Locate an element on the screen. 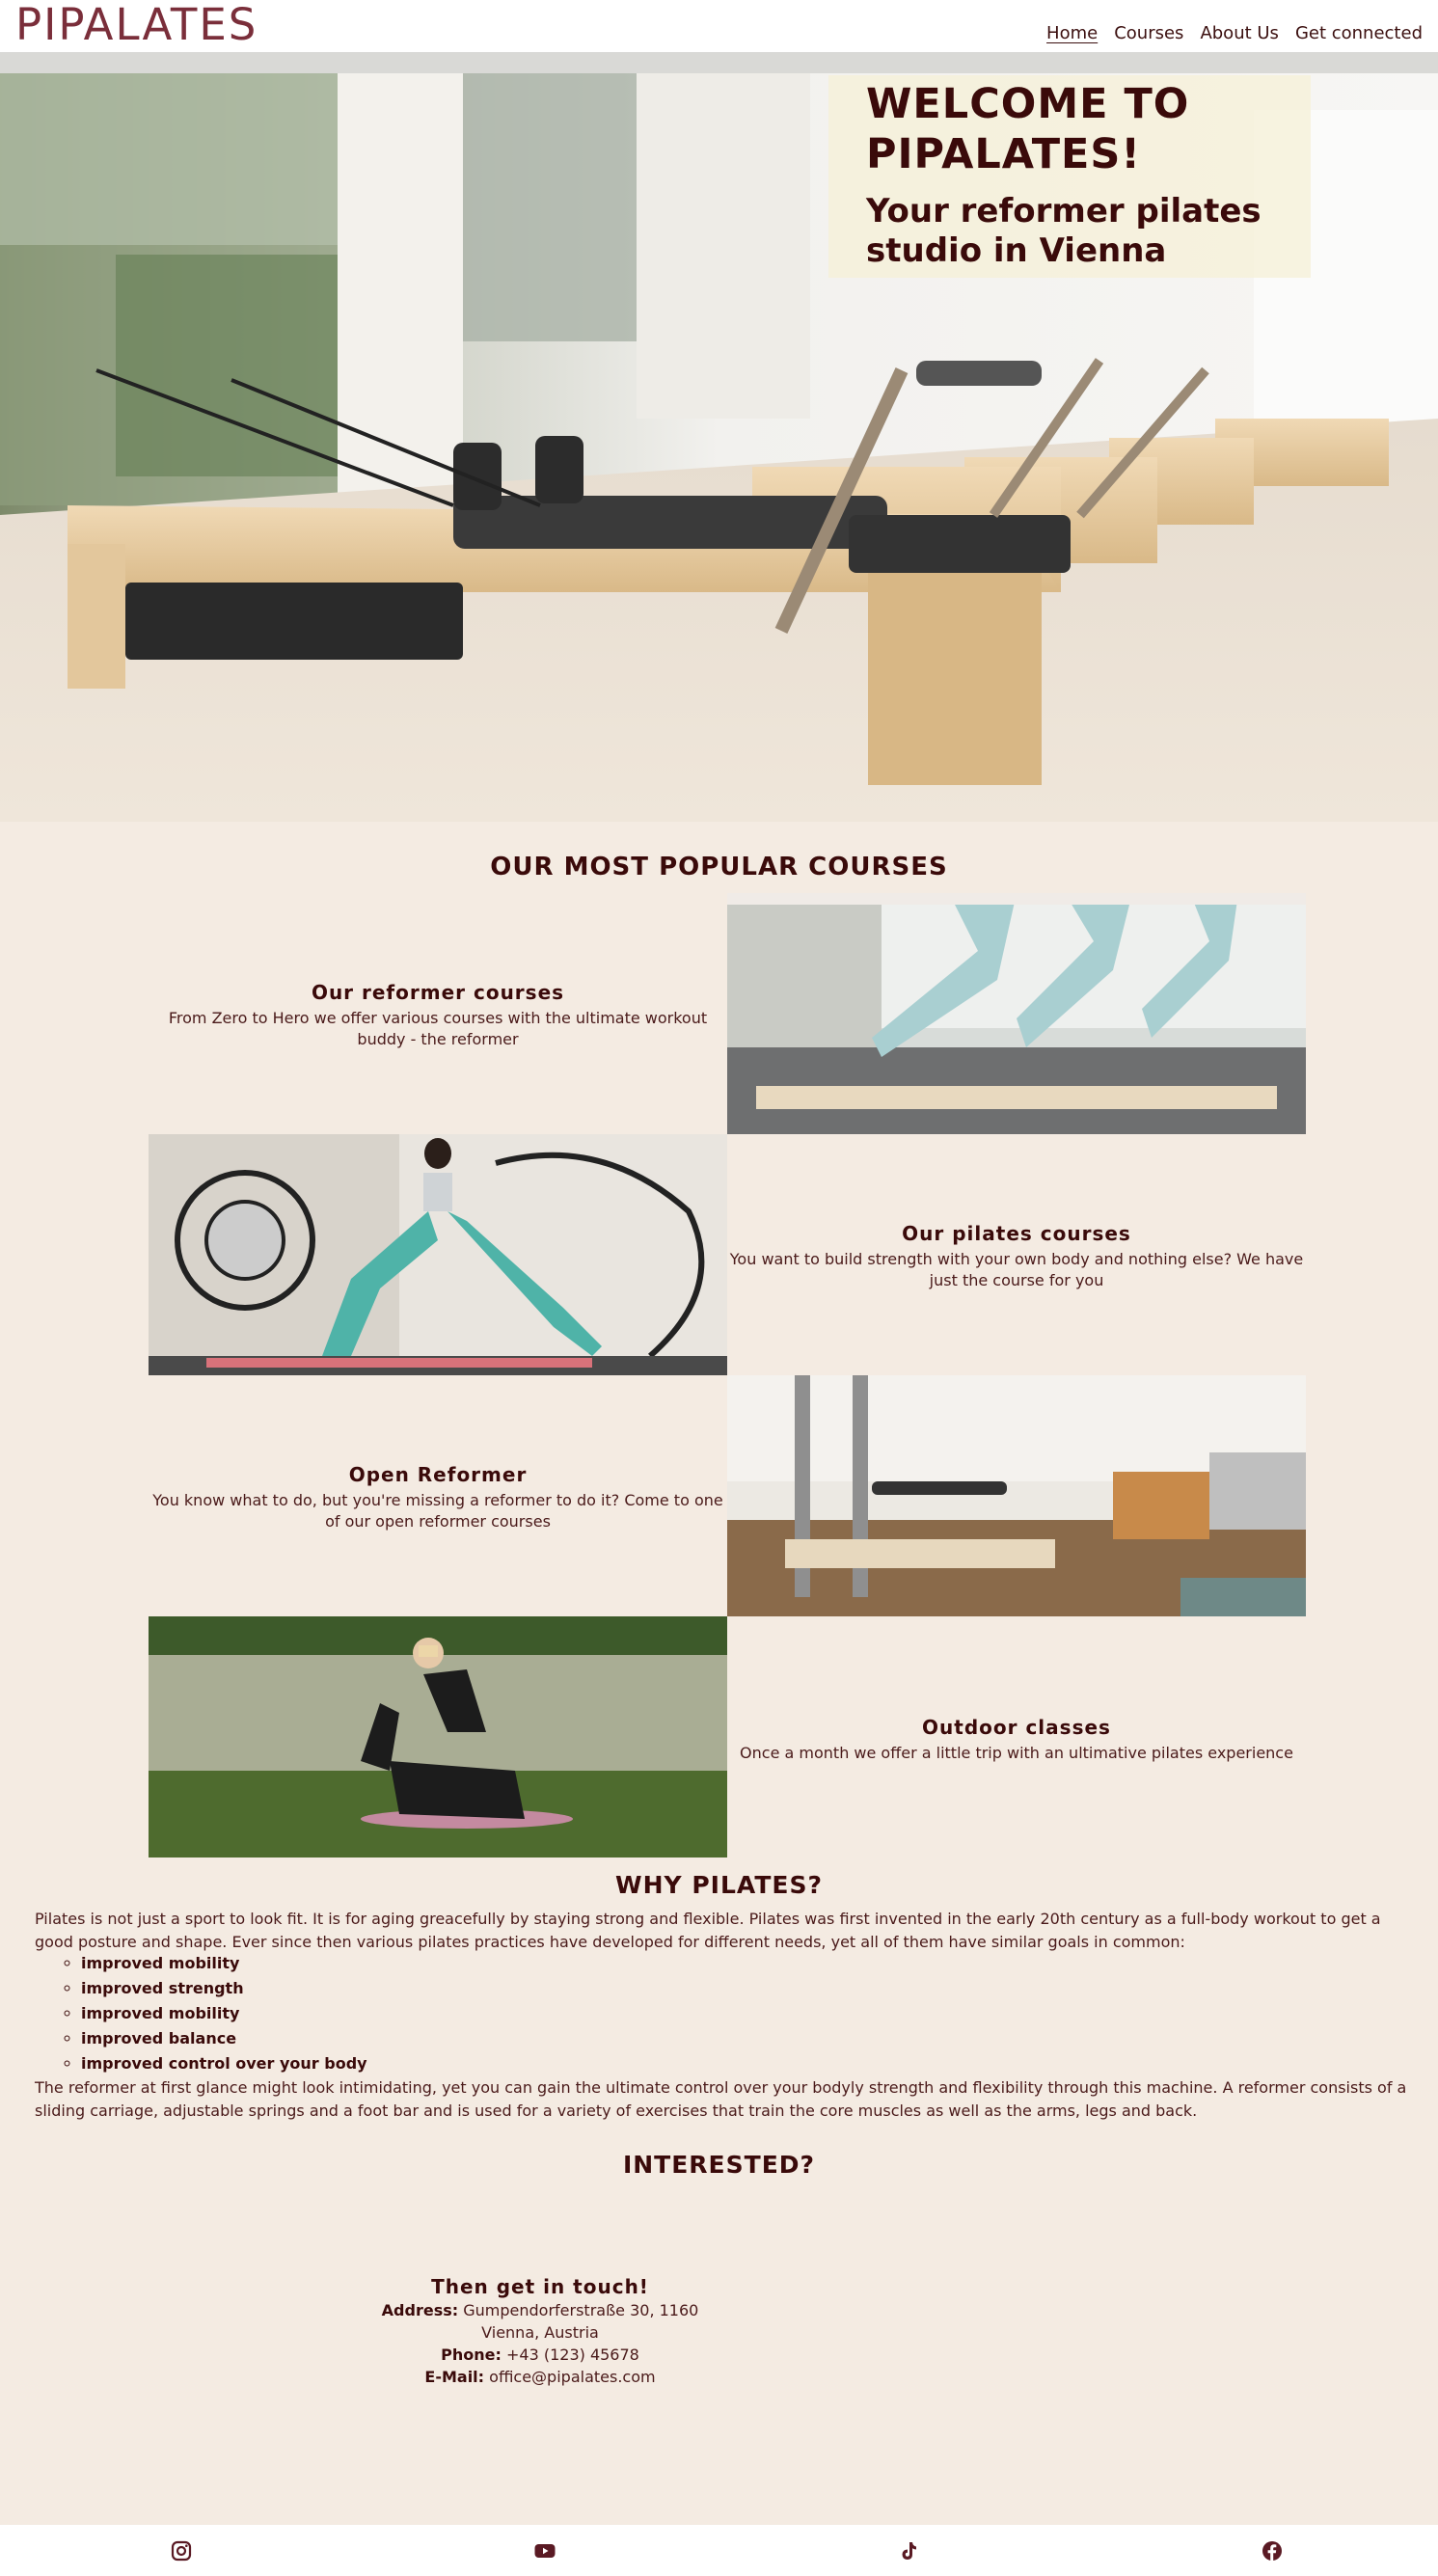 This screenshot has height=2576, width=1438. course-image-open-reformer is located at coordinates (1017, 1495).